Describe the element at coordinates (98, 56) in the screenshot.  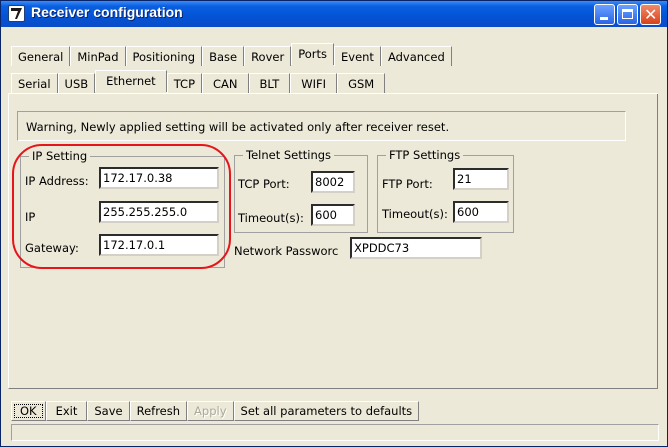
I see `tab-minpad: MinPad` at that location.